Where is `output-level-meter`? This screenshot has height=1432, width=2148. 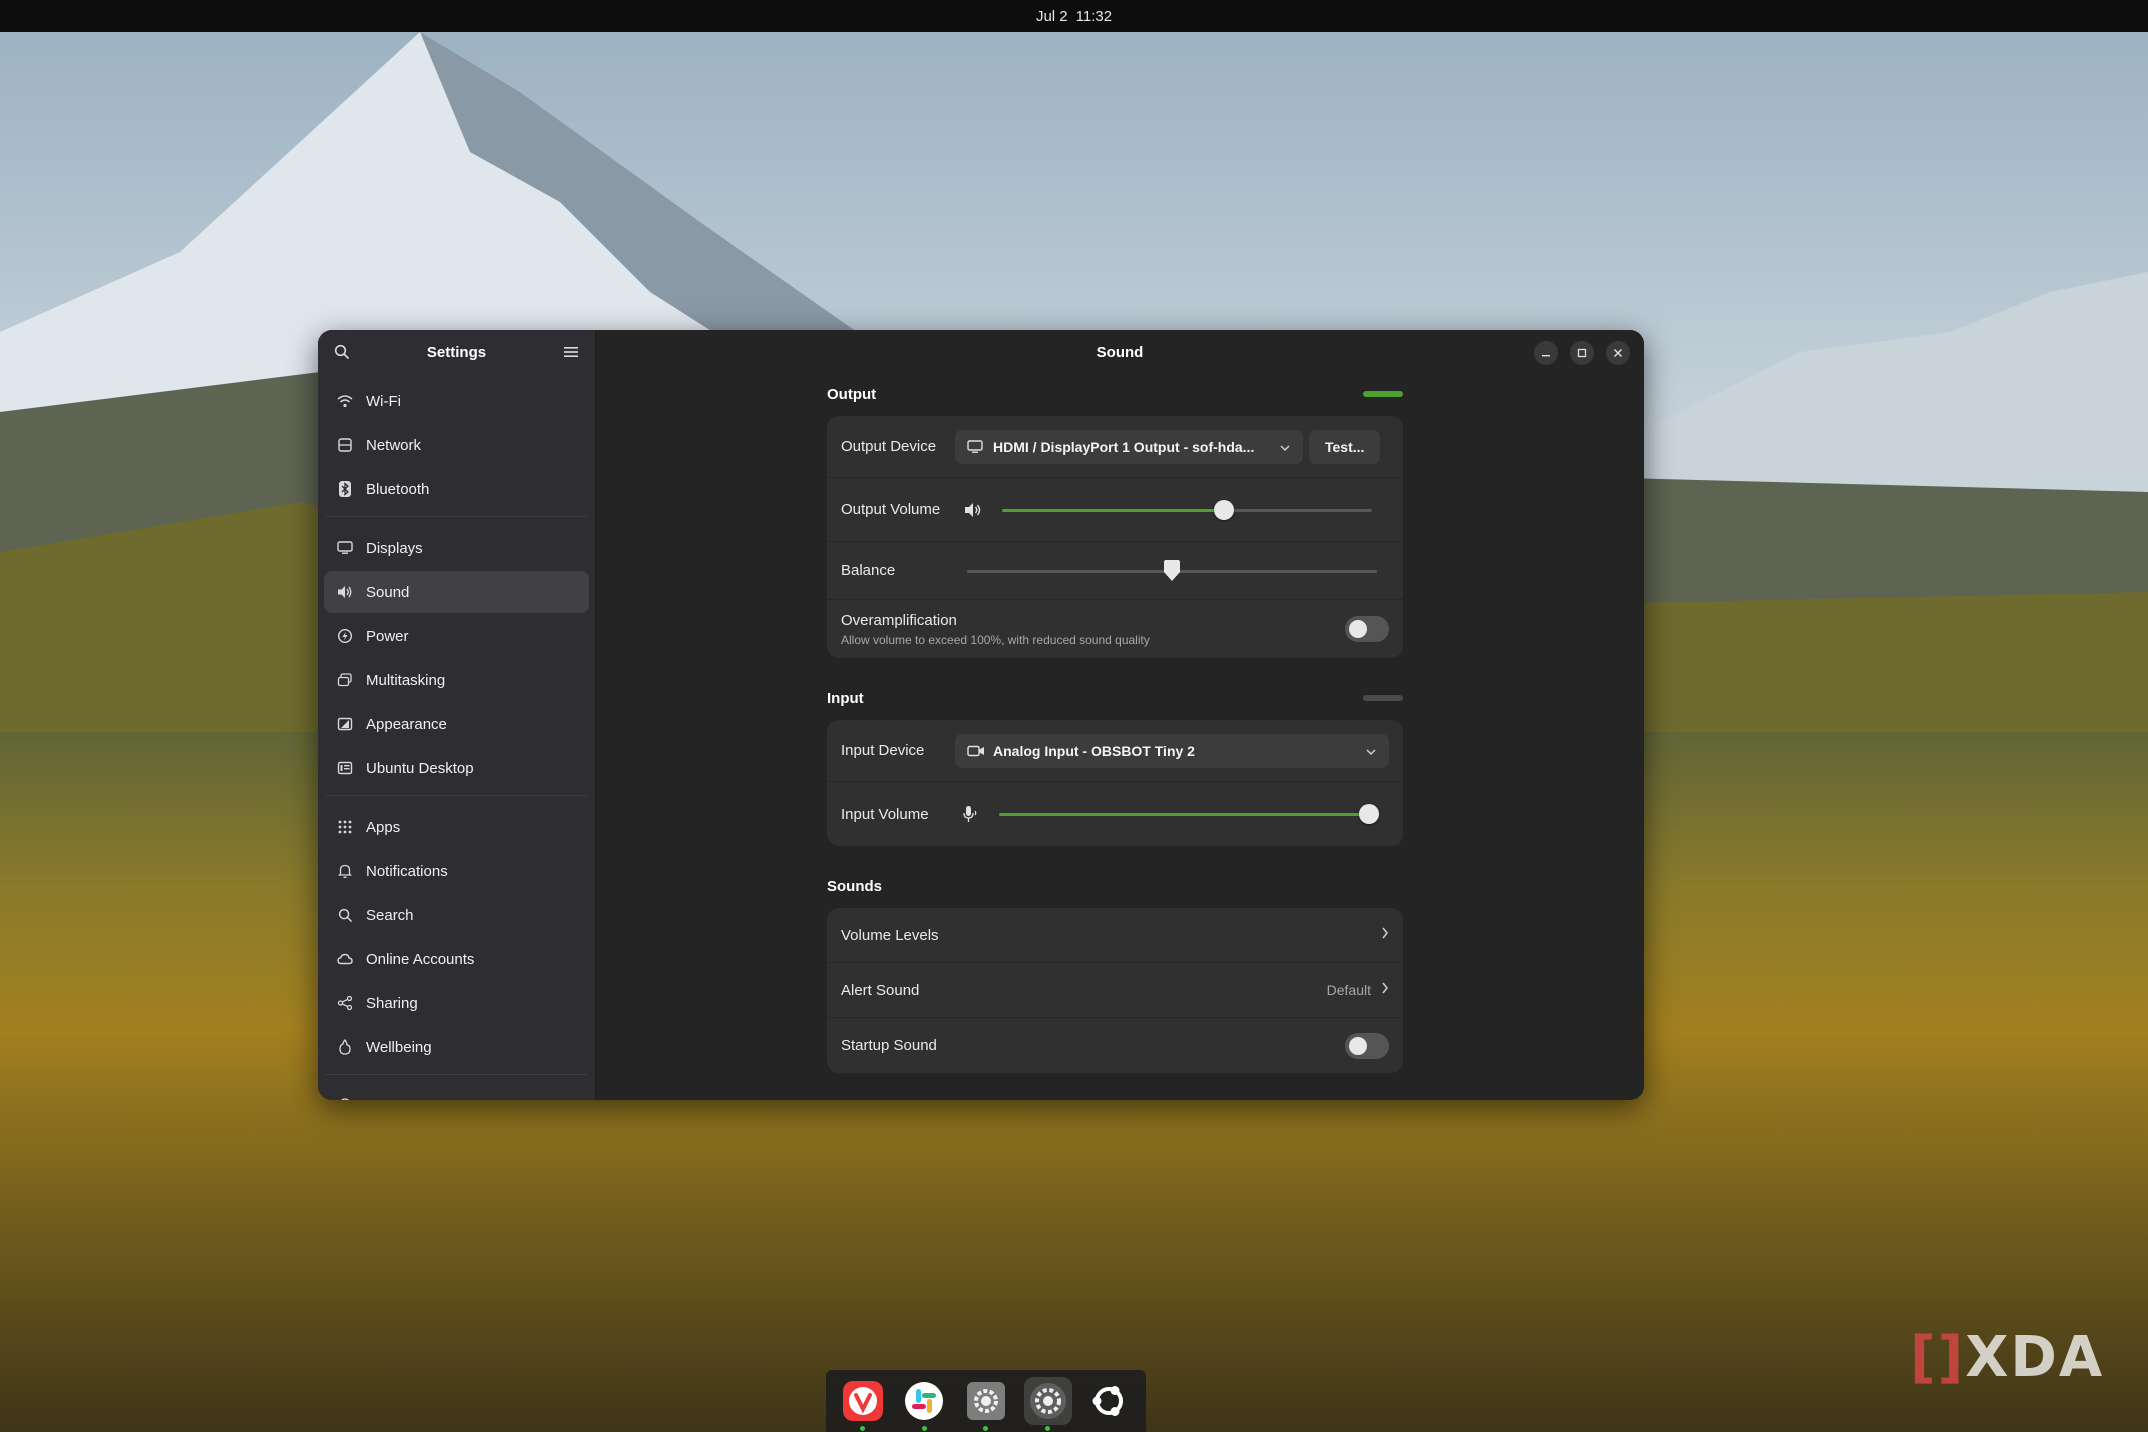 output-level-meter is located at coordinates (1383, 394).